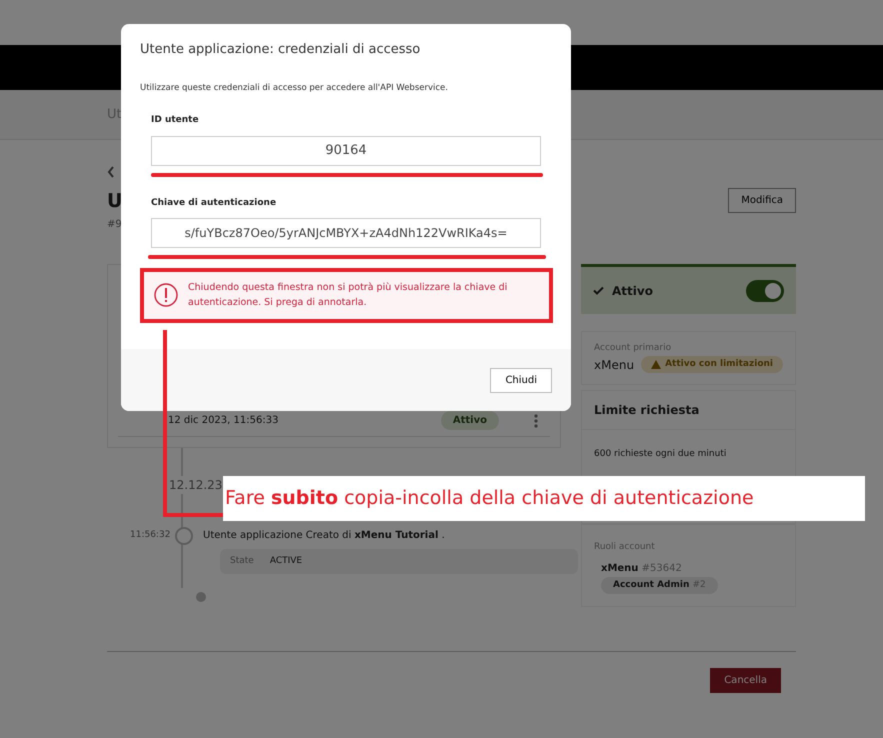 Image resolution: width=883 pixels, height=738 pixels. Describe the element at coordinates (660, 454) in the screenshot. I see `rate-limit-text: 600 richieste ogni due minuti` at that location.